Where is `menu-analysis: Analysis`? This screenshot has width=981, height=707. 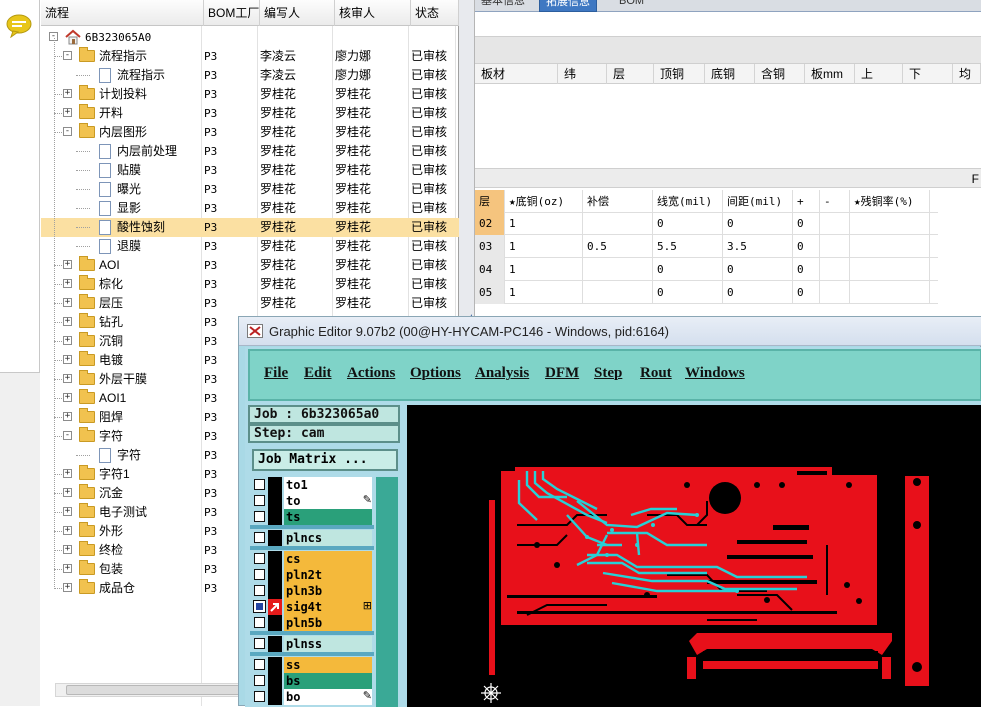
menu-analysis: Analysis is located at coordinates (502, 373).